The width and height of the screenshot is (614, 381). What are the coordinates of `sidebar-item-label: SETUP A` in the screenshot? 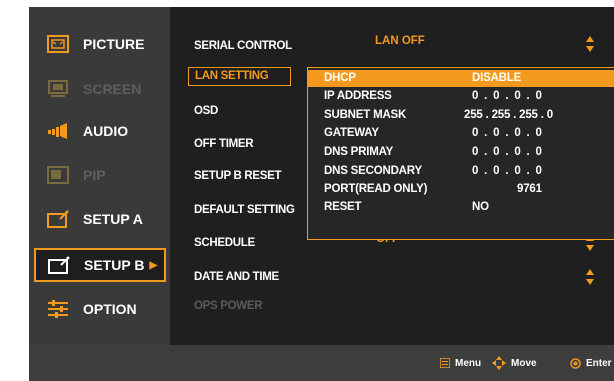 It's located at (113, 219).